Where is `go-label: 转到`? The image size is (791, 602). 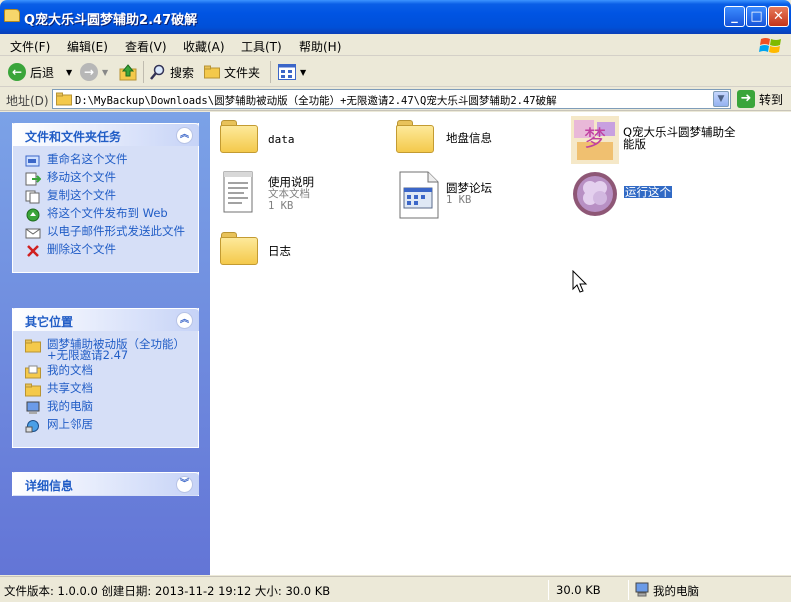
go-label: 转到 is located at coordinates (771, 99).